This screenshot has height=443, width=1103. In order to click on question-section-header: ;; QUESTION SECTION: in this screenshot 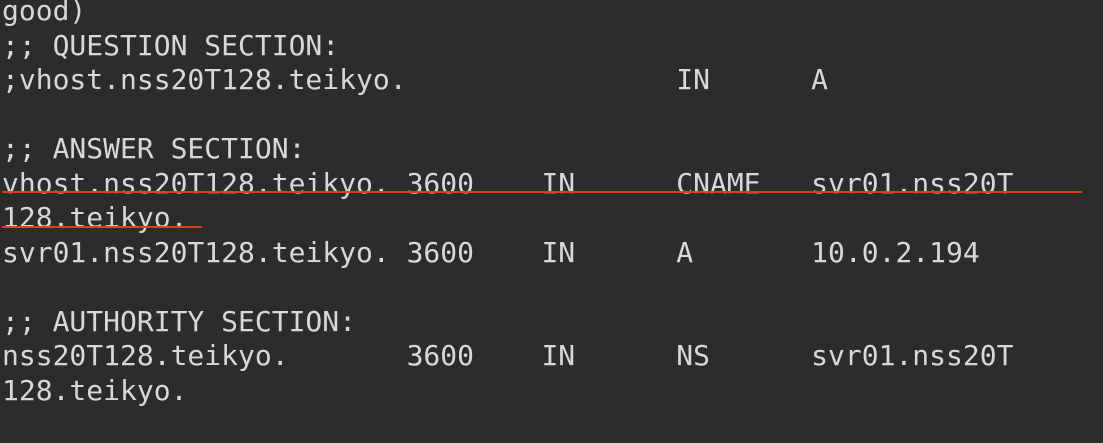, I will do `click(171, 45)`.